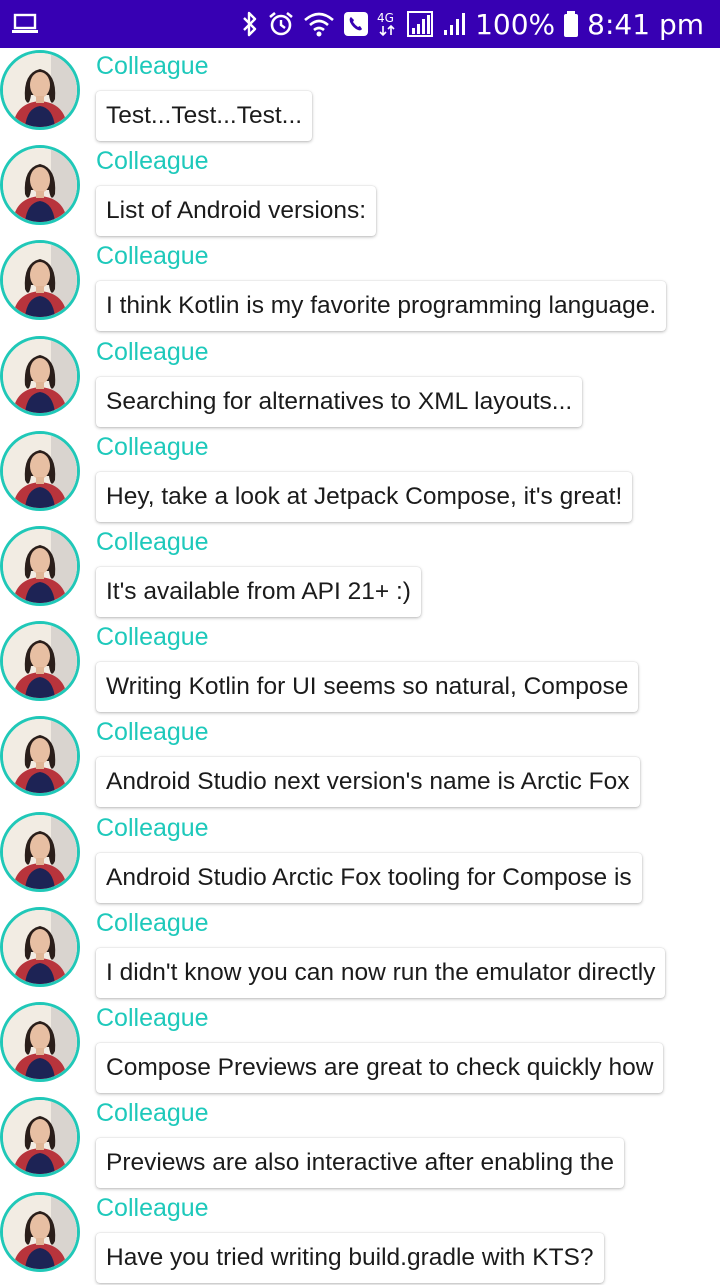 This screenshot has width=720, height=1285. What do you see at coordinates (258, 591) in the screenshot?
I see `message-bubble: It's available from API 21+ :)` at bounding box center [258, 591].